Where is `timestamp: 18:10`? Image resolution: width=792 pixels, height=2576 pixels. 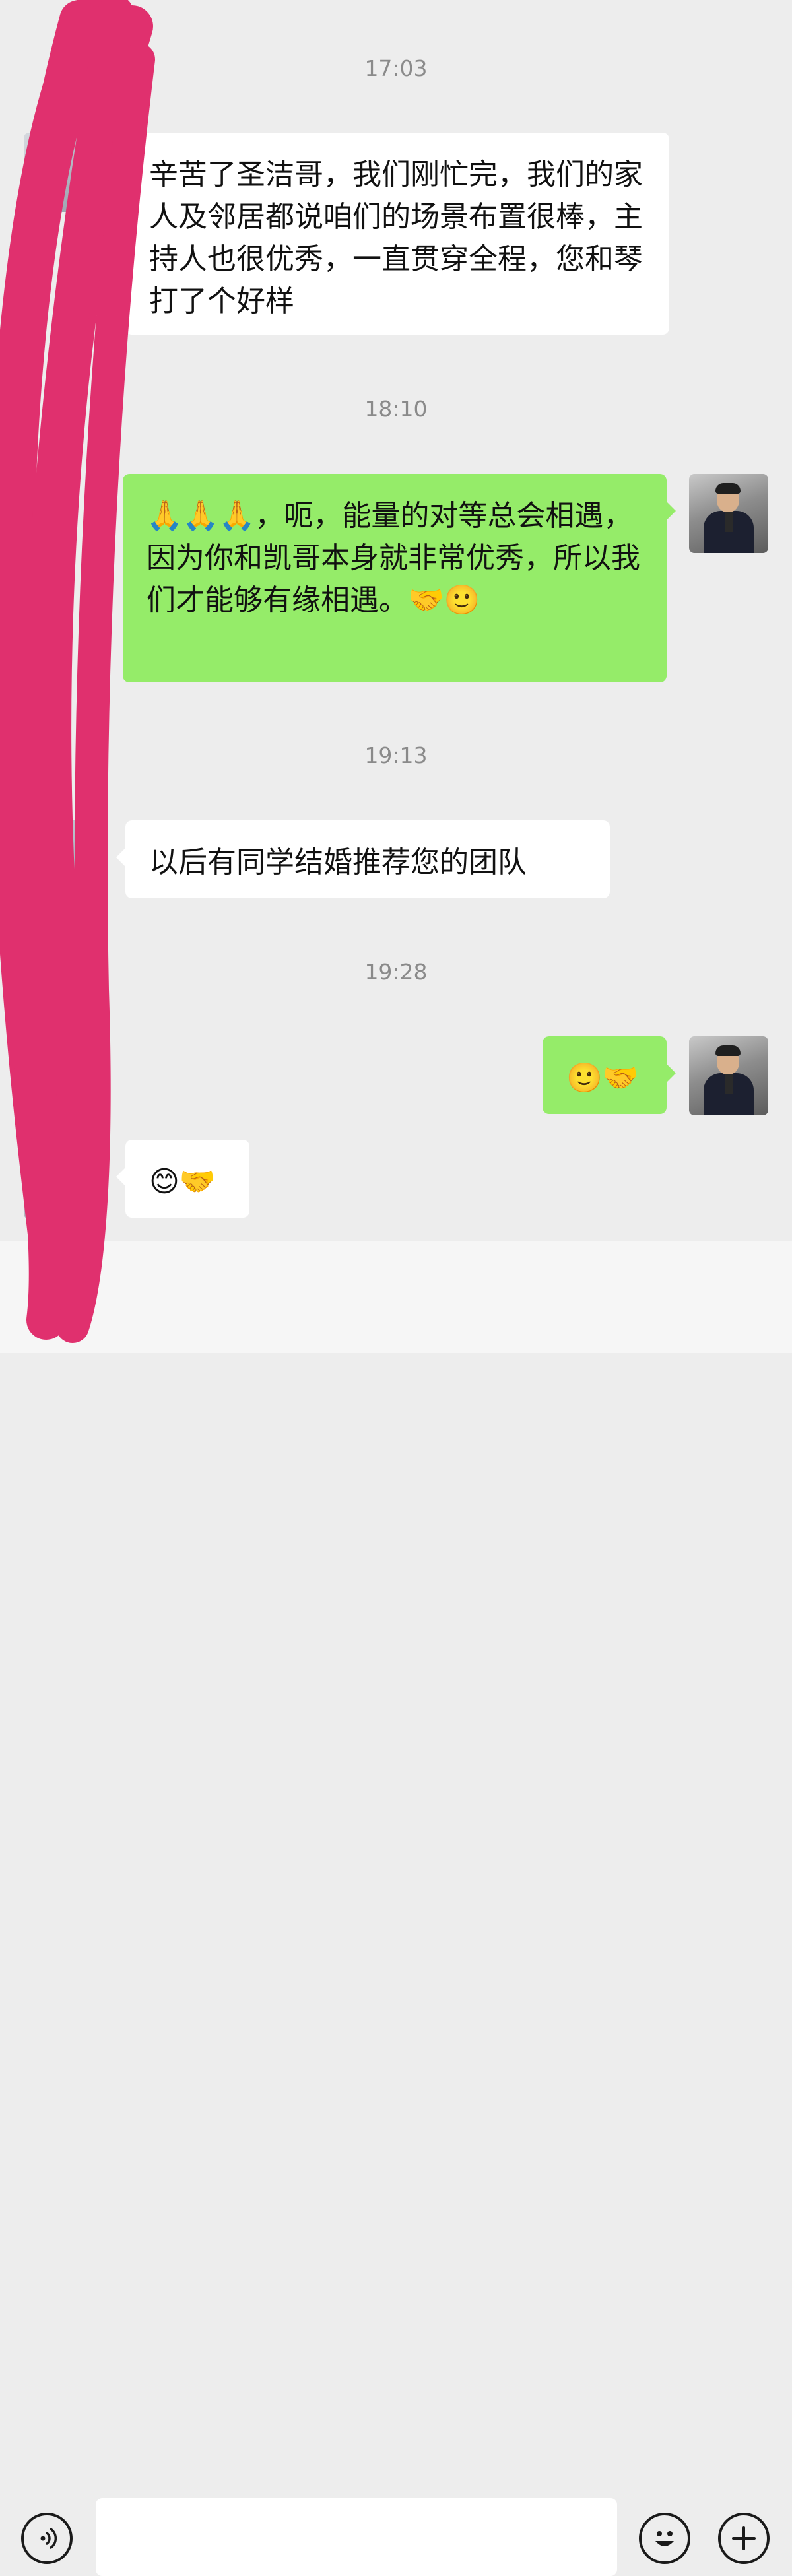 timestamp: 18:10 is located at coordinates (396, 409).